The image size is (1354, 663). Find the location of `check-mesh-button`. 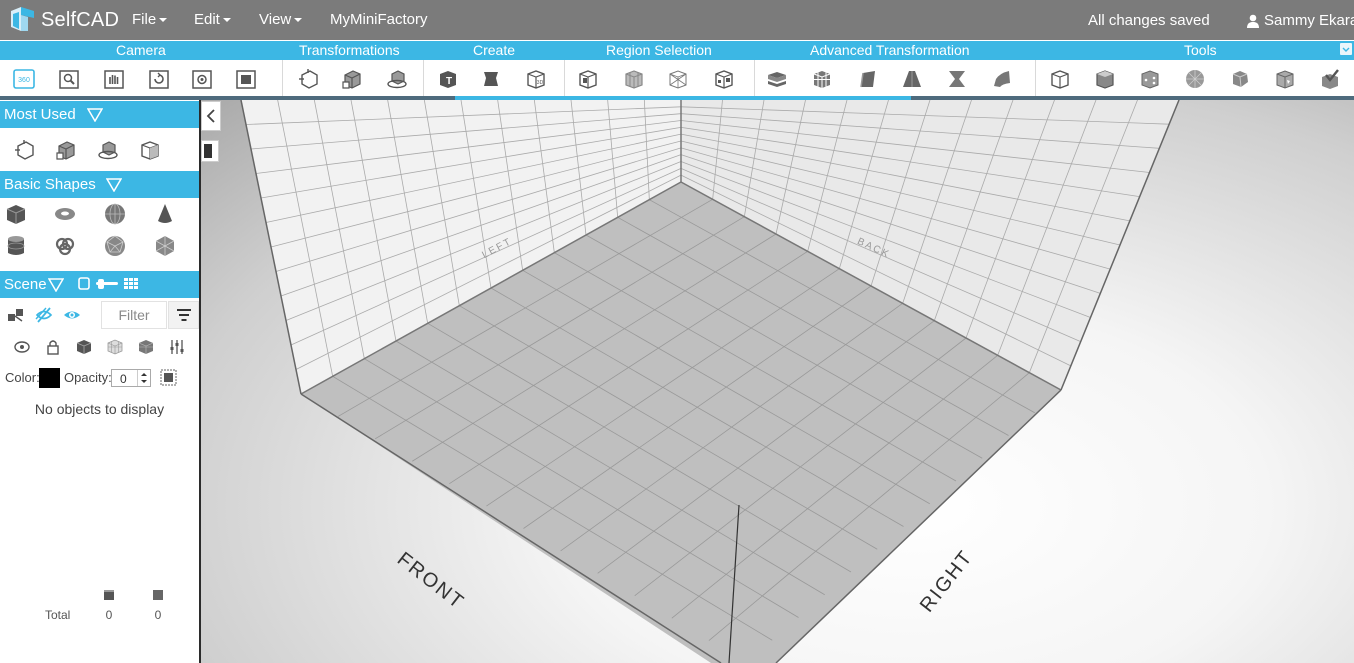

check-mesh-button is located at coordinates (1330, 79).